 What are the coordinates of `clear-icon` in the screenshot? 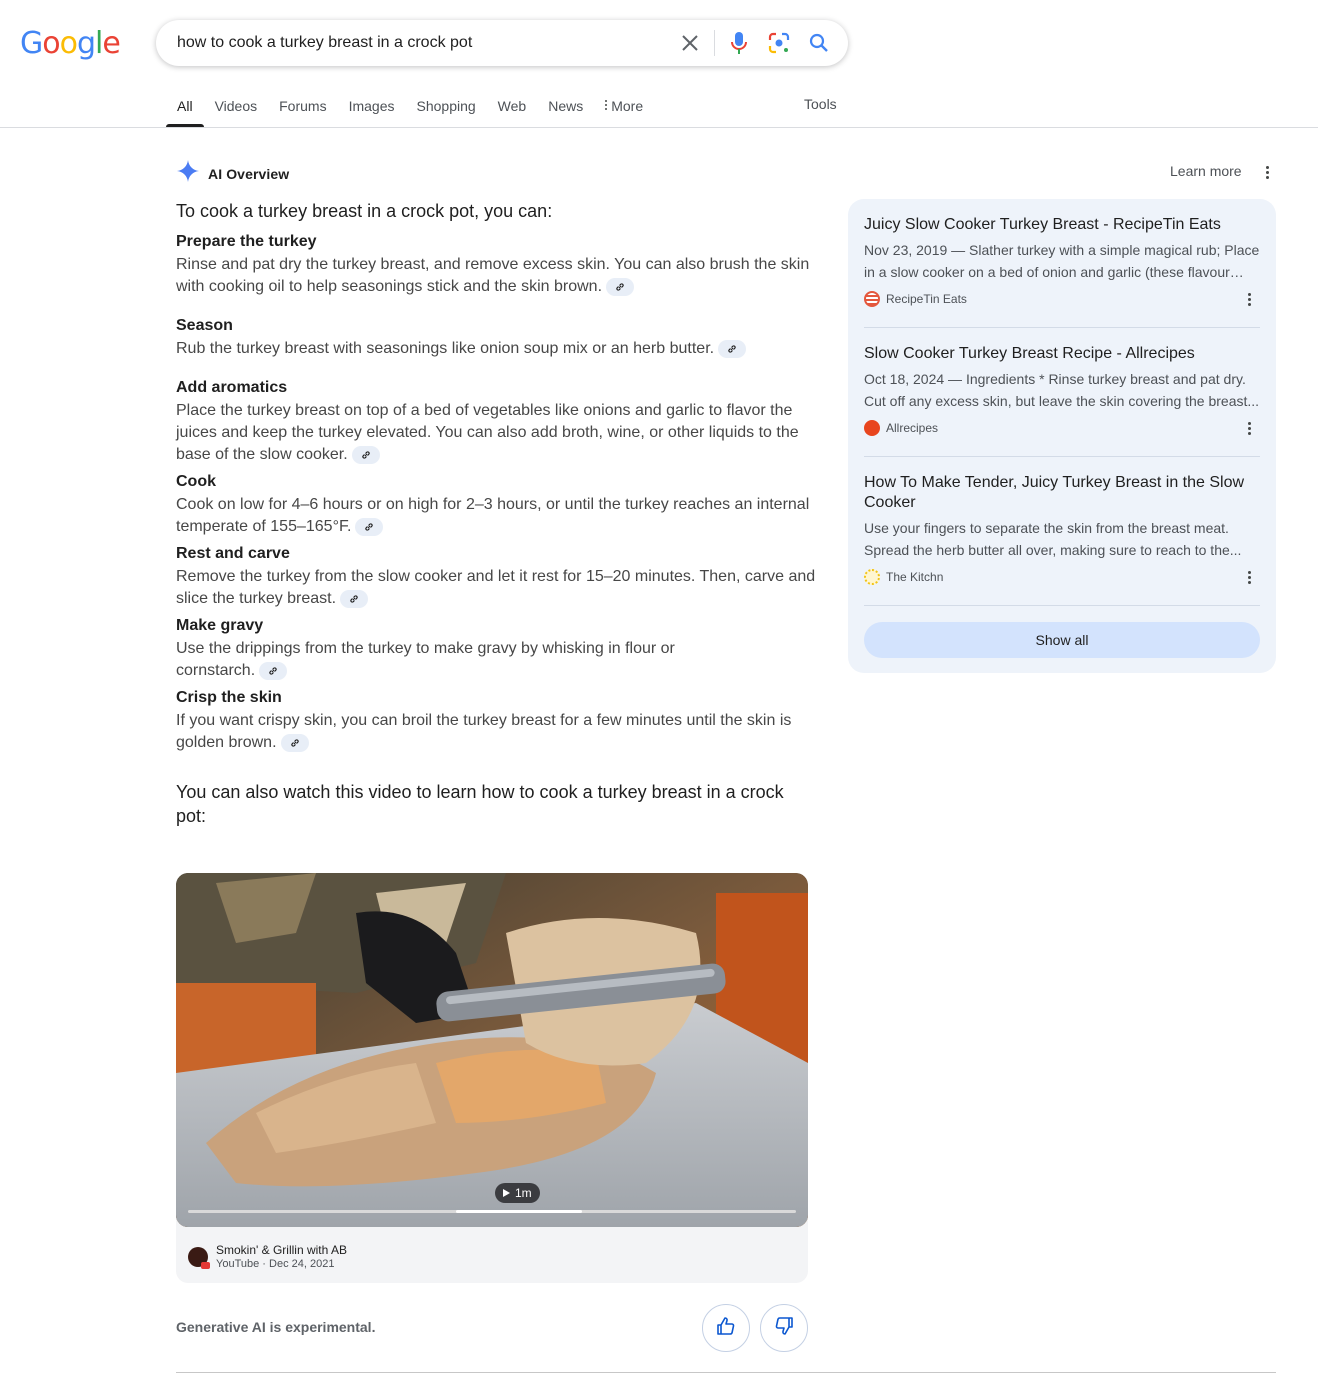 It's located at (690, 43).